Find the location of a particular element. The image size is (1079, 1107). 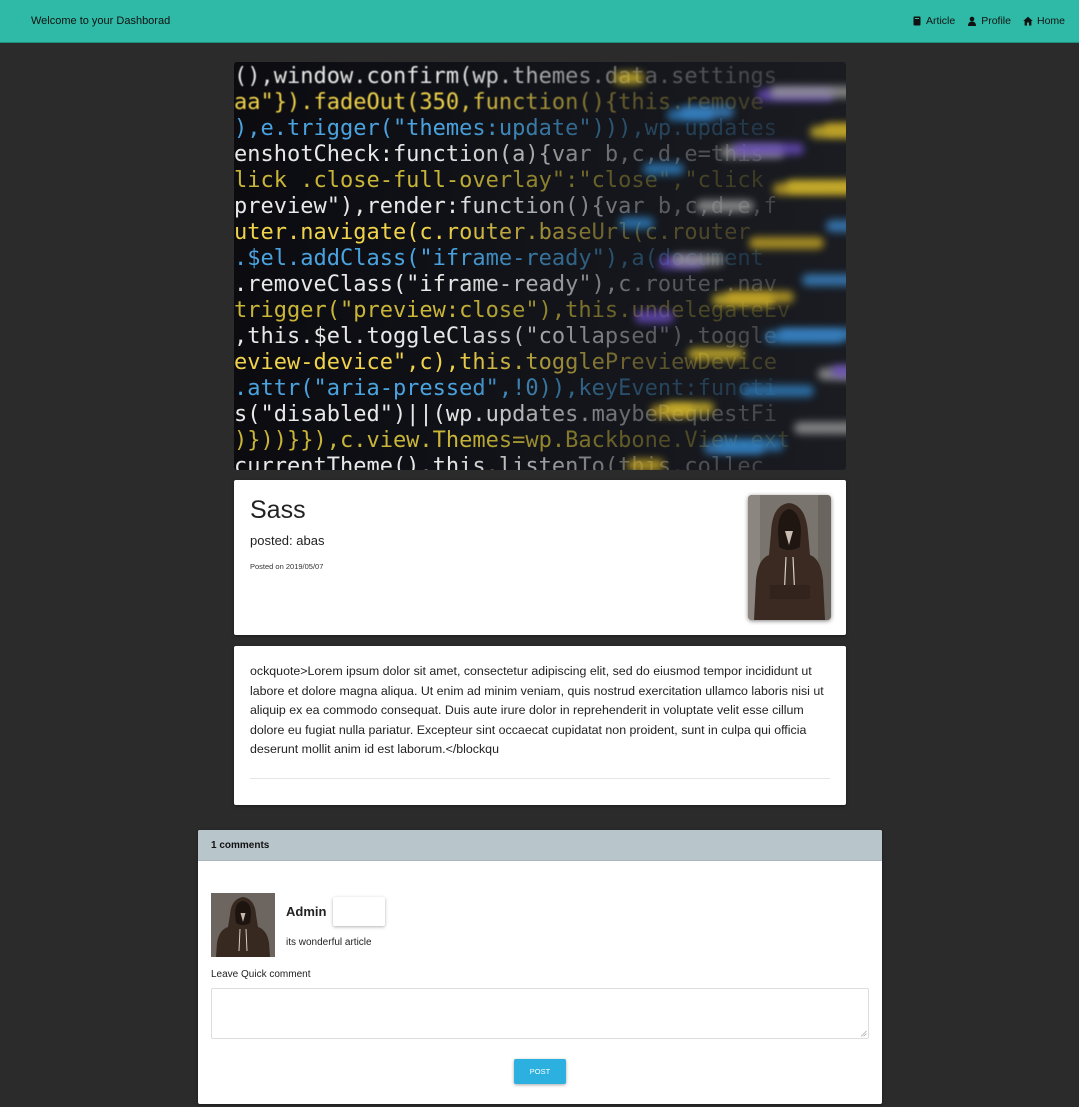

dashboard-welcome-title: Welcome to your Dashborad is located at coordinates (101, 21).